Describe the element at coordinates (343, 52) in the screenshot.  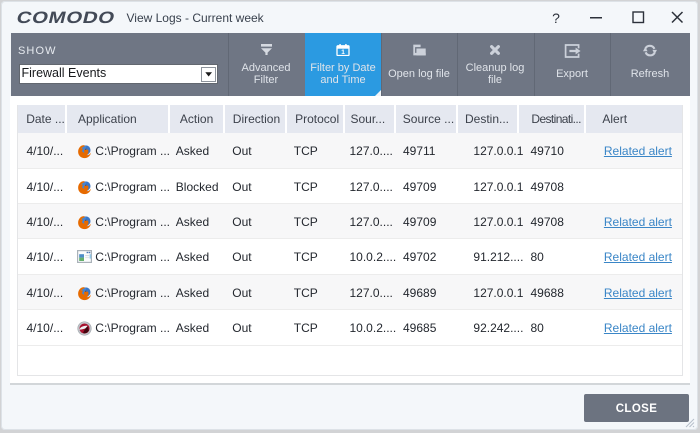
I see `svg-text: 1` at that location.